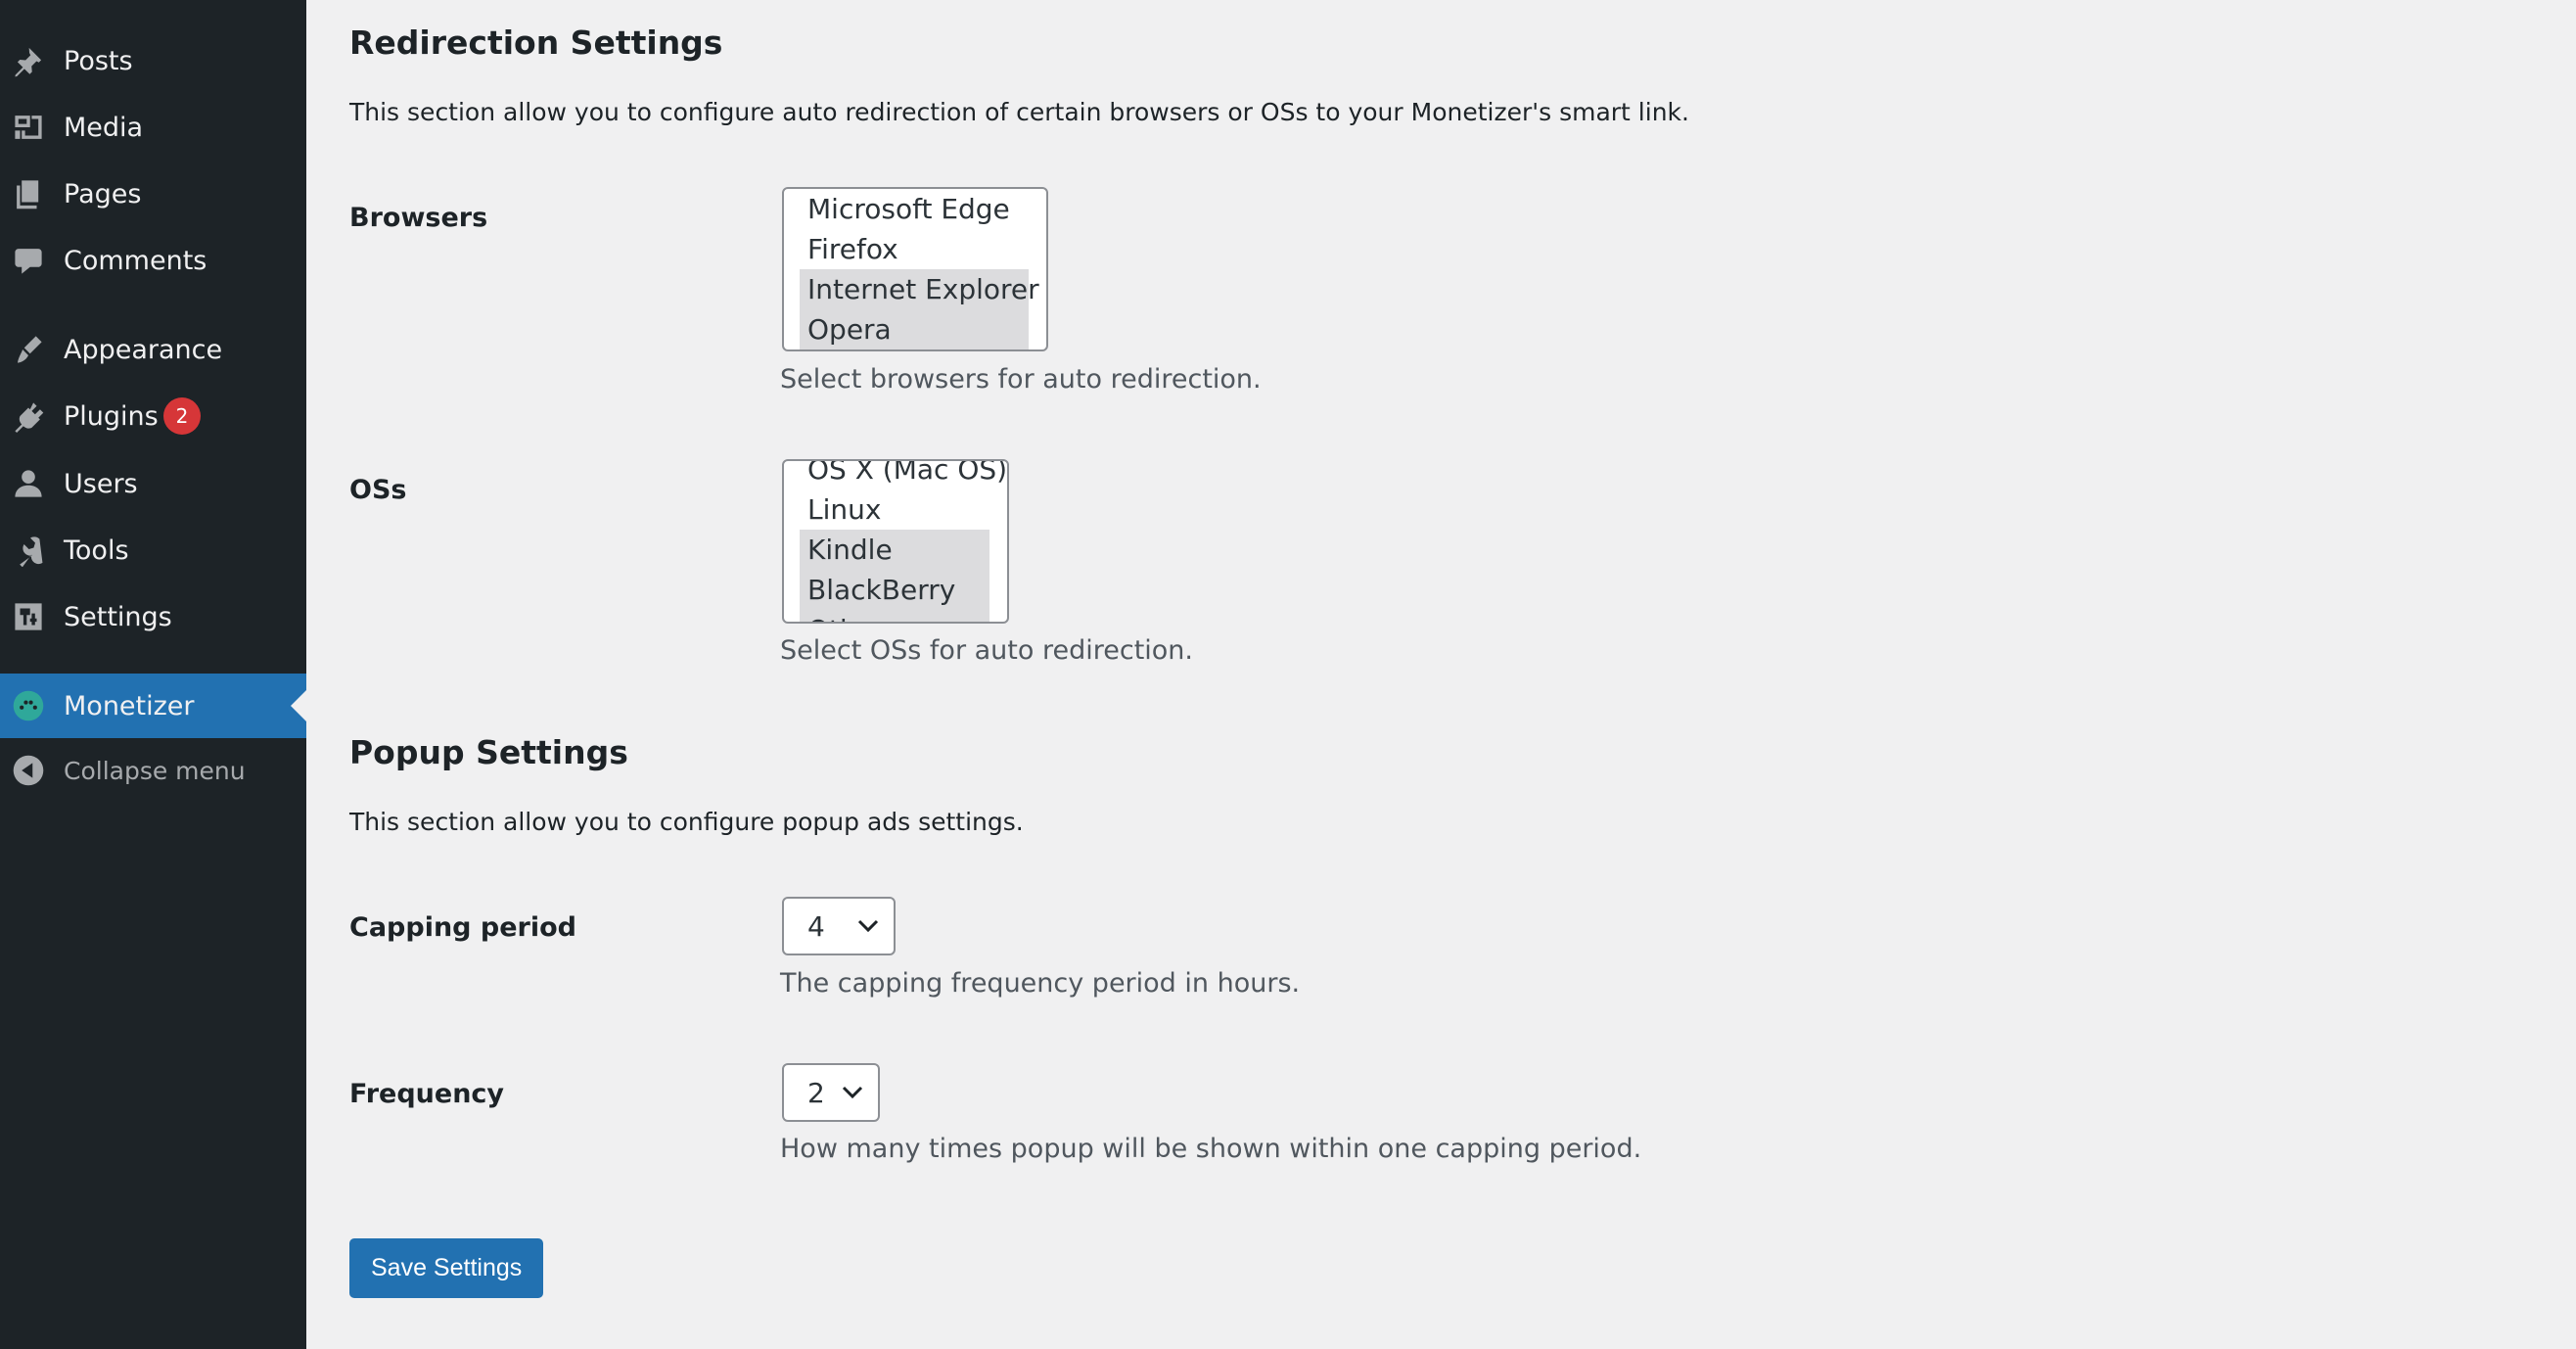 The image size is (2576, 1349). What do you see at coordinates (153, 483) in the screenshot?
I see `sidebar-item-users: Users` at bounding box center [153, 483].